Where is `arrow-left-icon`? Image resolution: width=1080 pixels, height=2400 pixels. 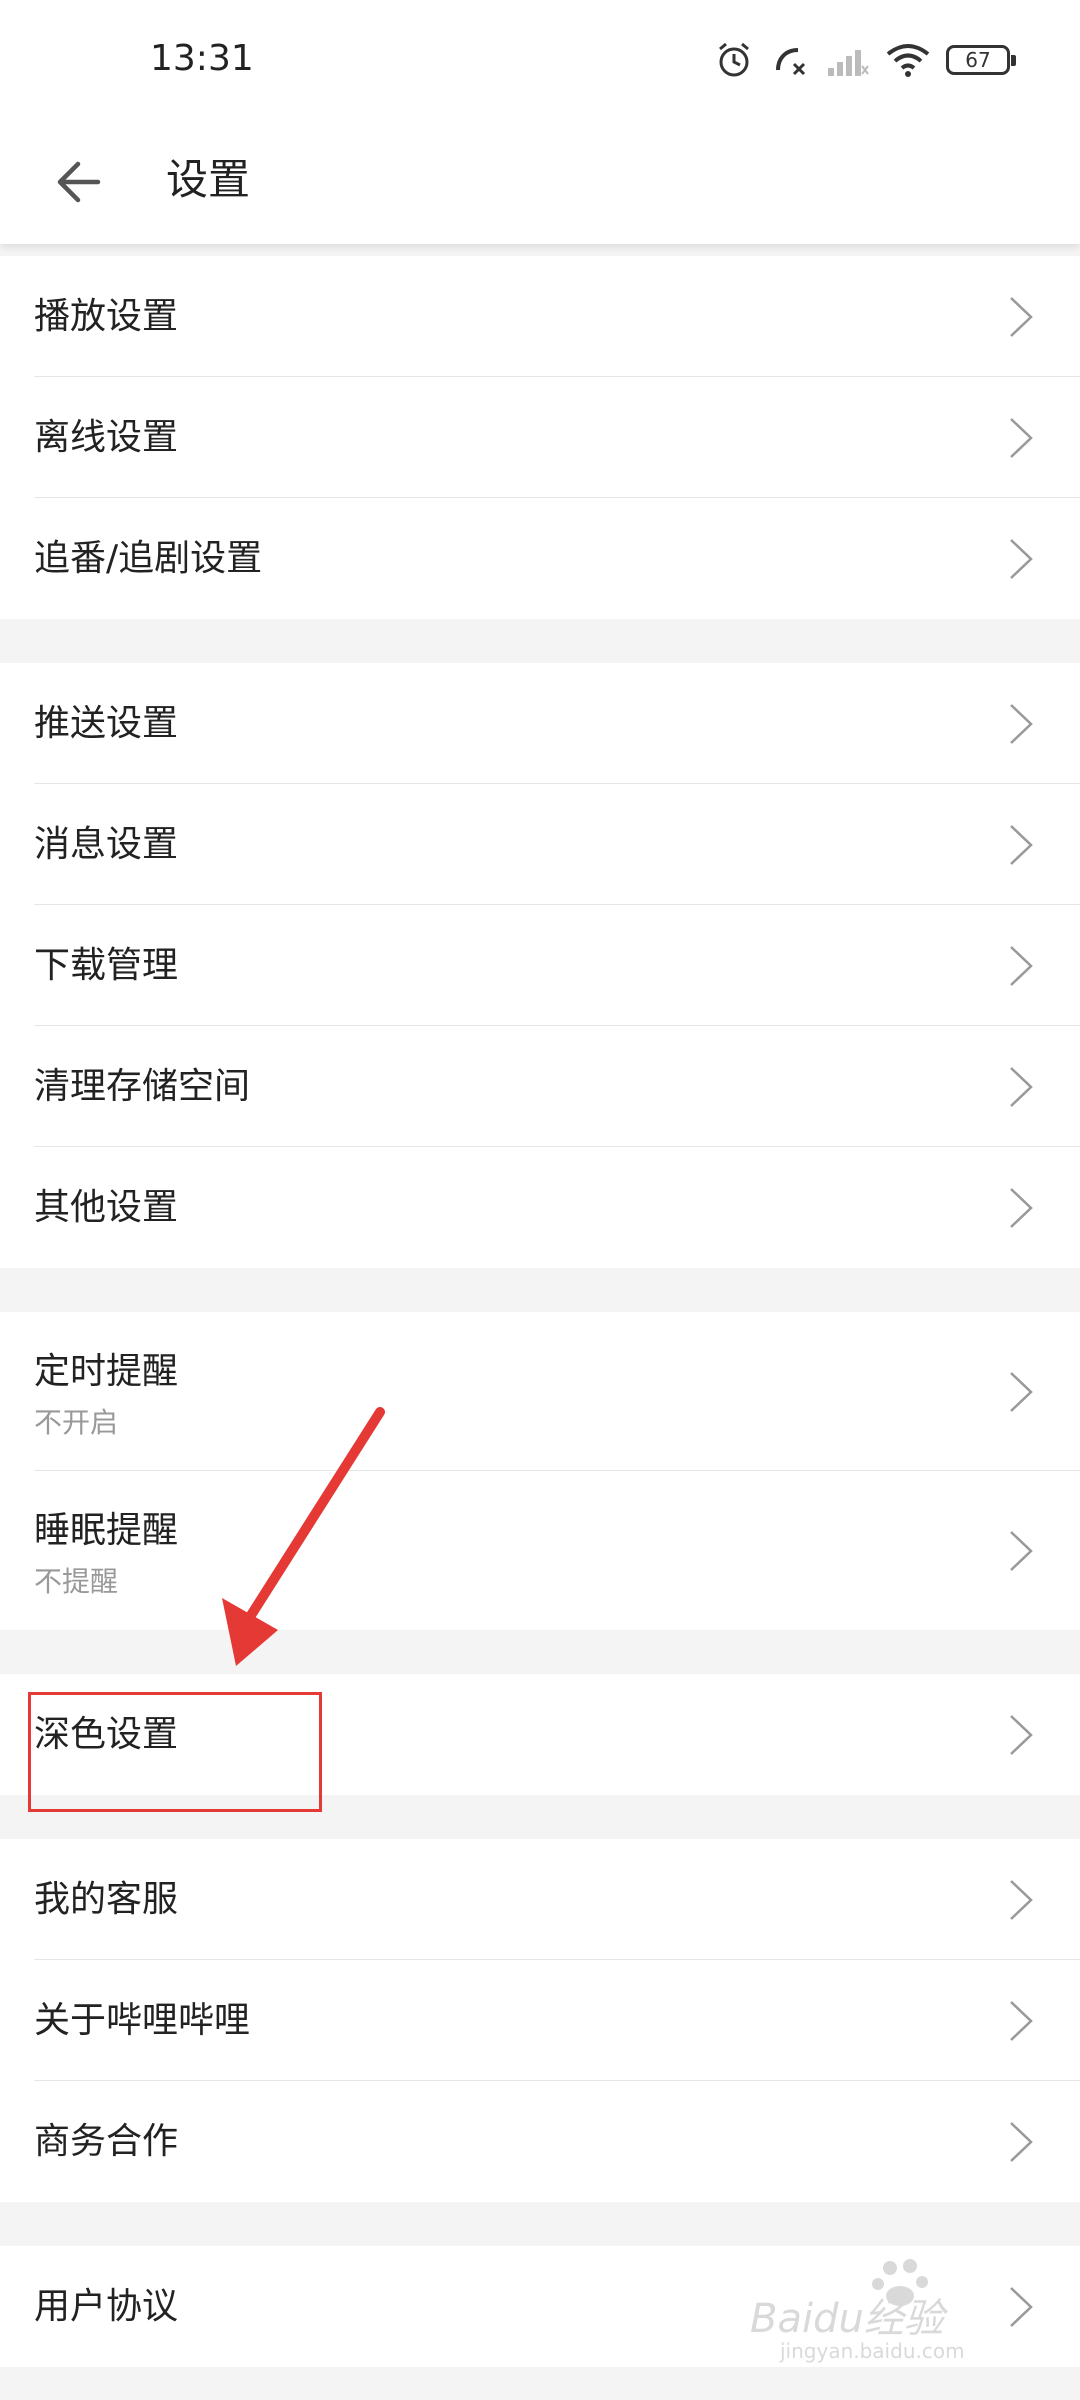 arrow-left-icon is located at coordinates (80, 182).